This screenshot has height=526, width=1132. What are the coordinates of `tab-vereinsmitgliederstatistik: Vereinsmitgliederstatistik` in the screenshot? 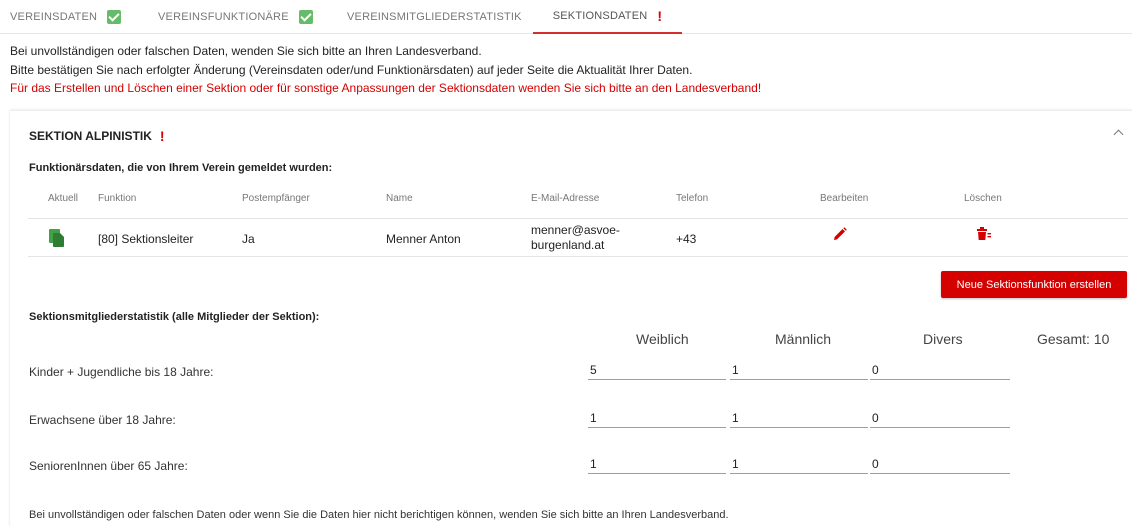 It's located at (434, 17).